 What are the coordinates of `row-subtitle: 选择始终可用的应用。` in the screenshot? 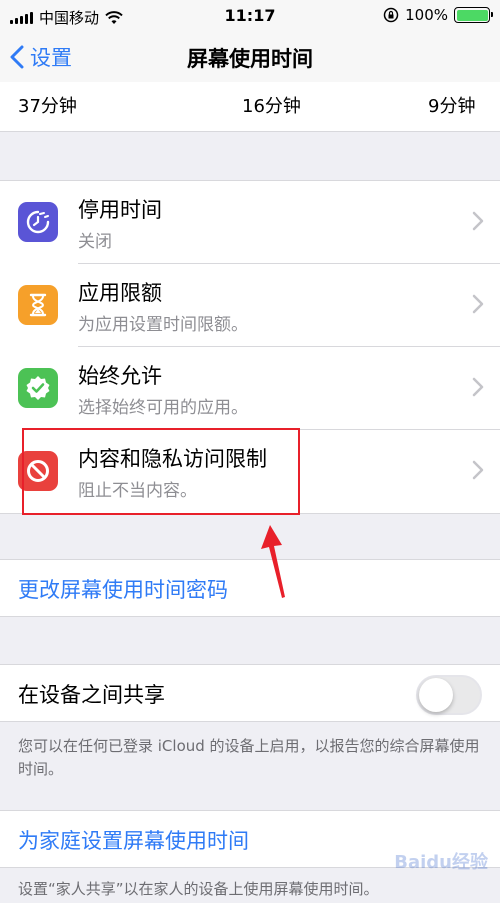 It's located at (163, 408).